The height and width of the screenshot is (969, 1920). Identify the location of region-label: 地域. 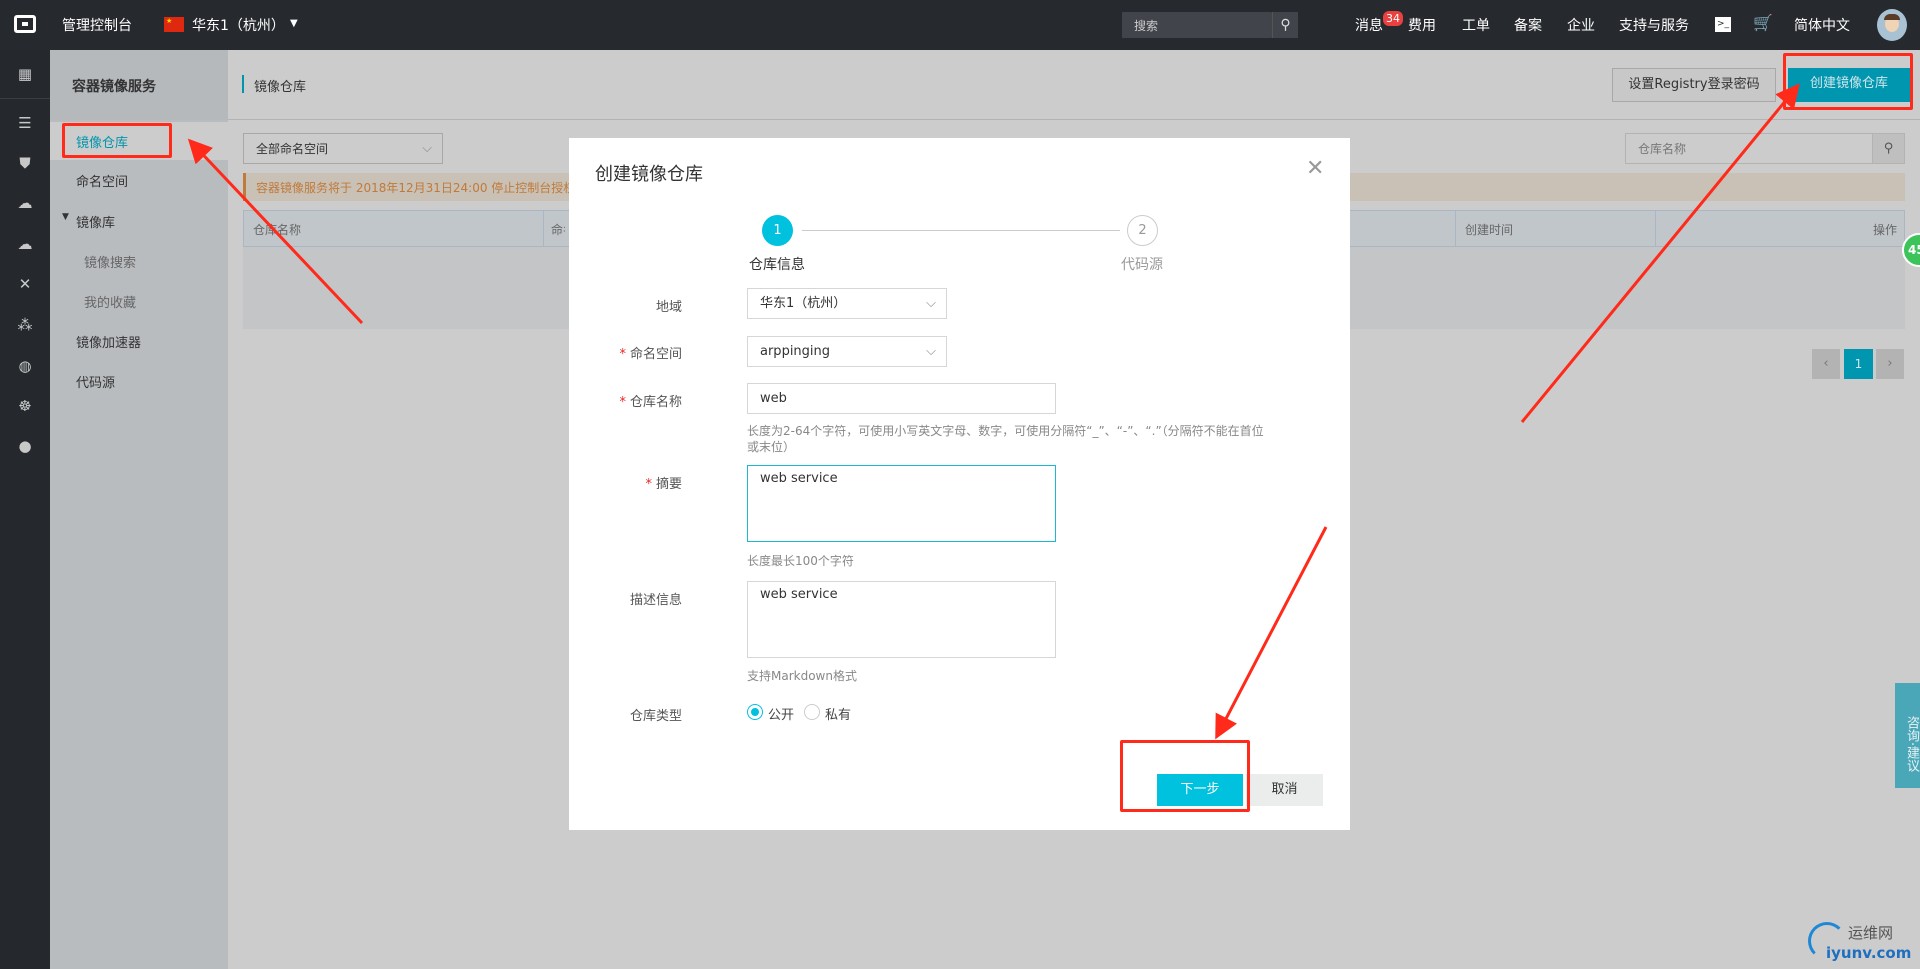
(668, 307).